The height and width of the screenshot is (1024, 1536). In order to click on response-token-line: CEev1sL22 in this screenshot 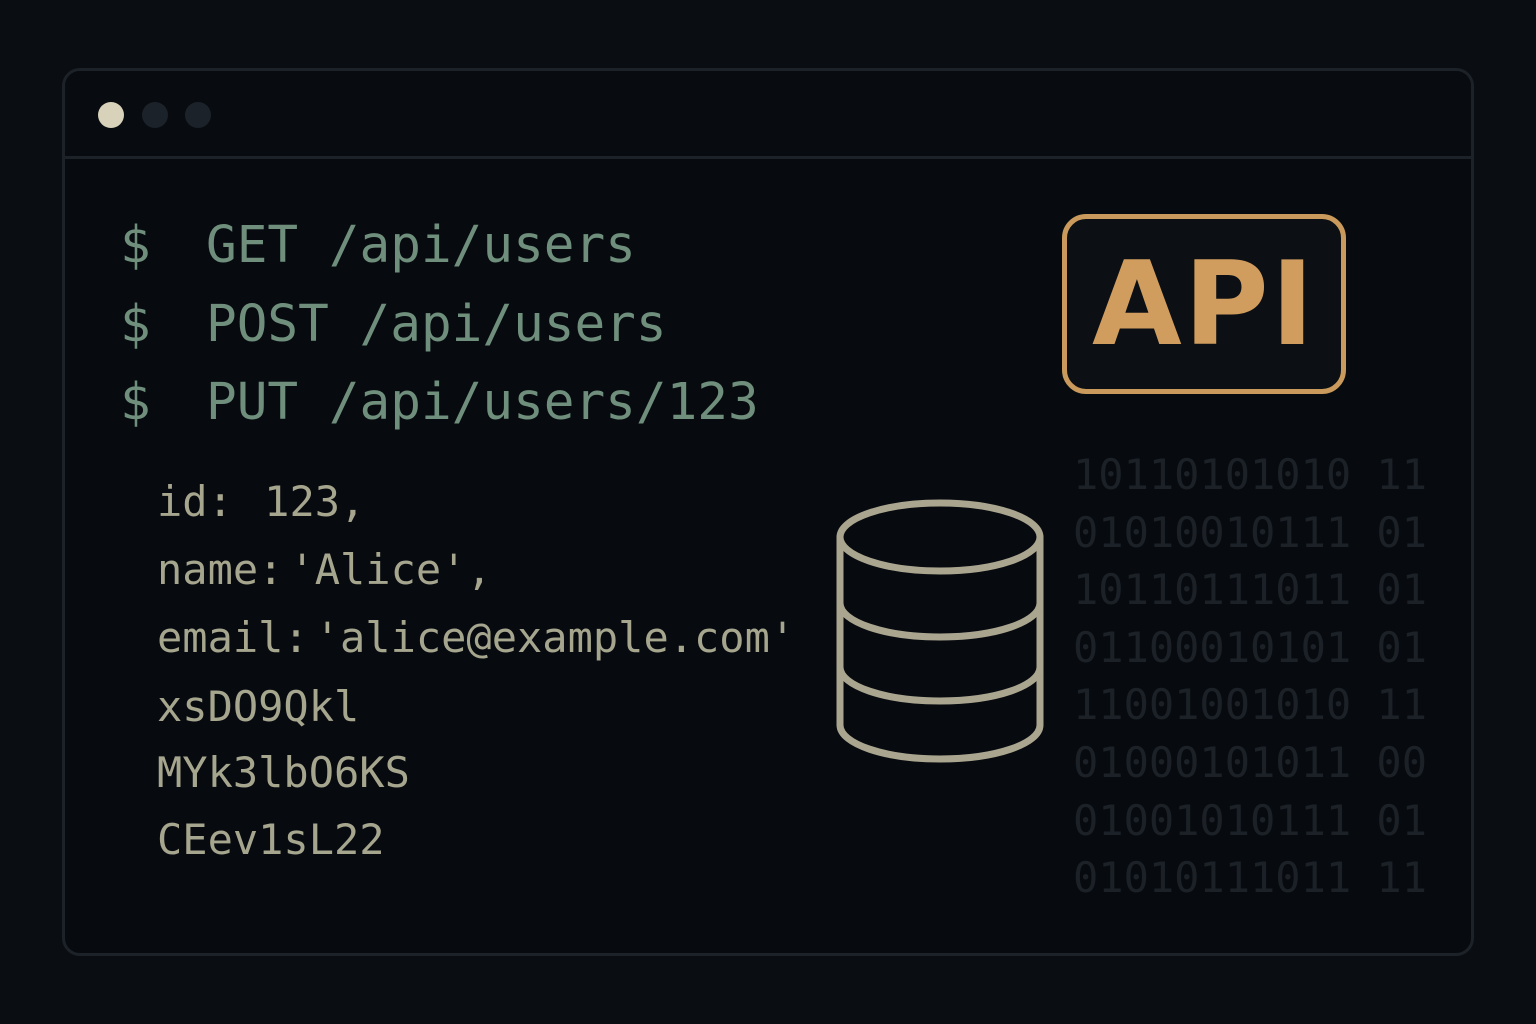, I will do `click(271, 839)`.